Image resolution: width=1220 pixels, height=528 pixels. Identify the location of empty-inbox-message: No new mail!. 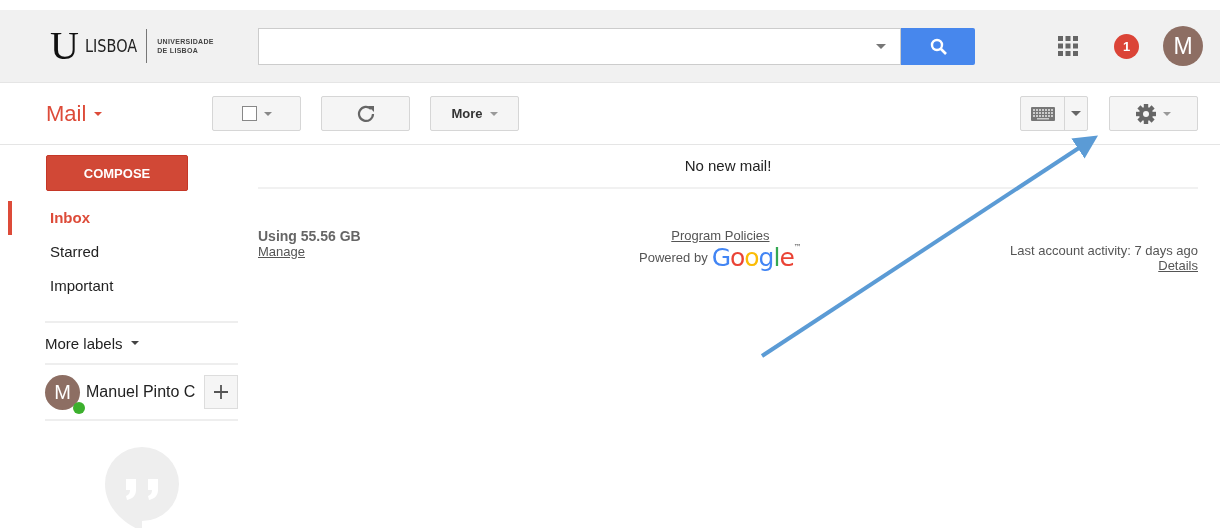
(728, 167).